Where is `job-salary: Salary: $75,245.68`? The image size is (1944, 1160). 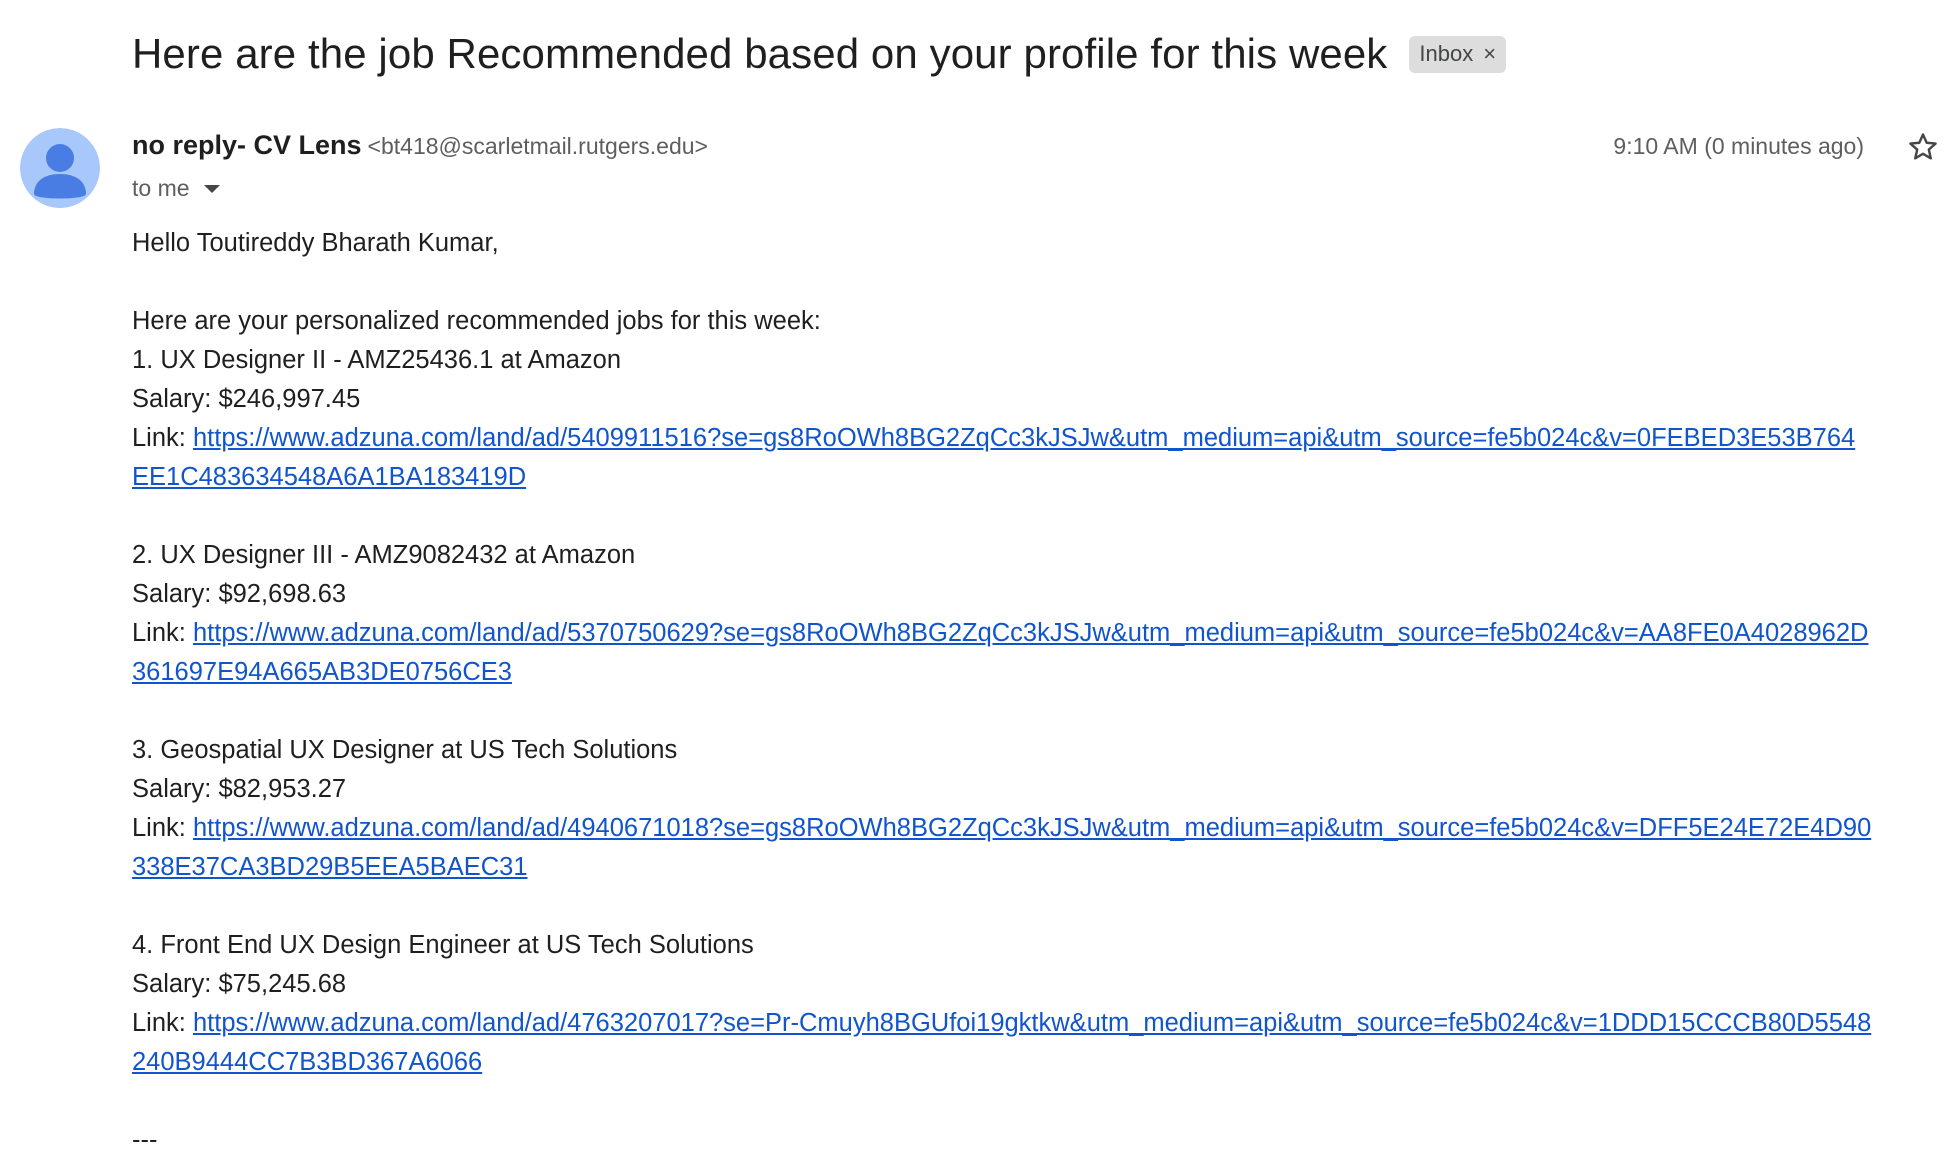
job-salary: Salary: $75,245.68 is located at coordinates (239, 984).